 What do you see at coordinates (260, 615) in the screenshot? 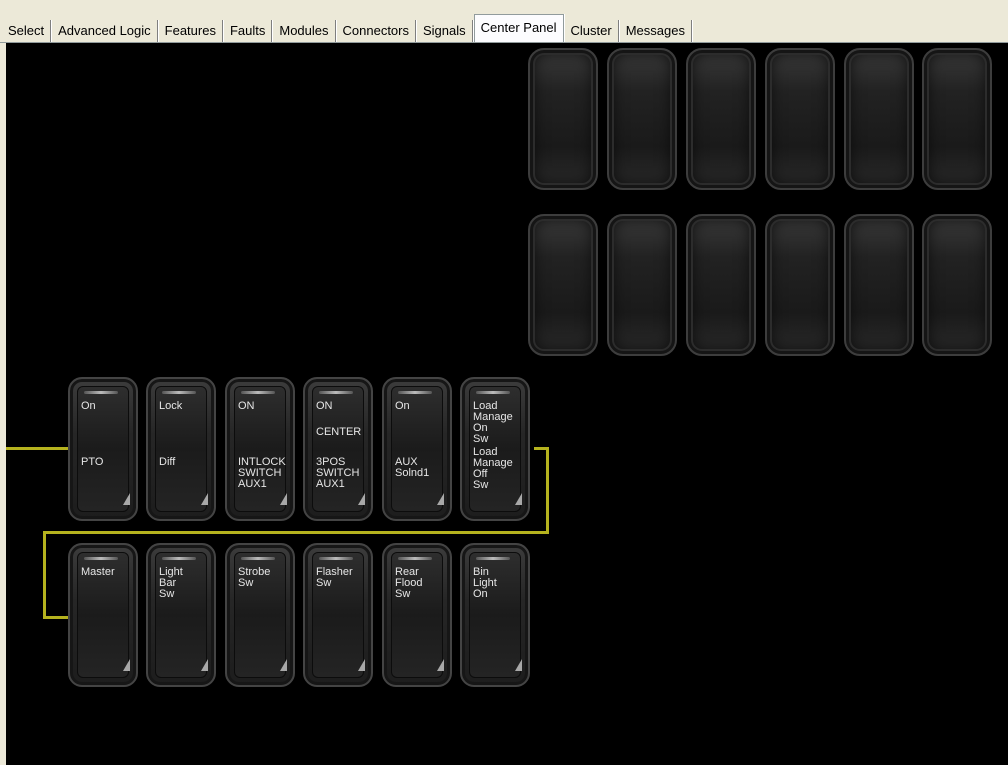
I see `switch-strobe: Strobe Sw` at bounding box center [260, 615].